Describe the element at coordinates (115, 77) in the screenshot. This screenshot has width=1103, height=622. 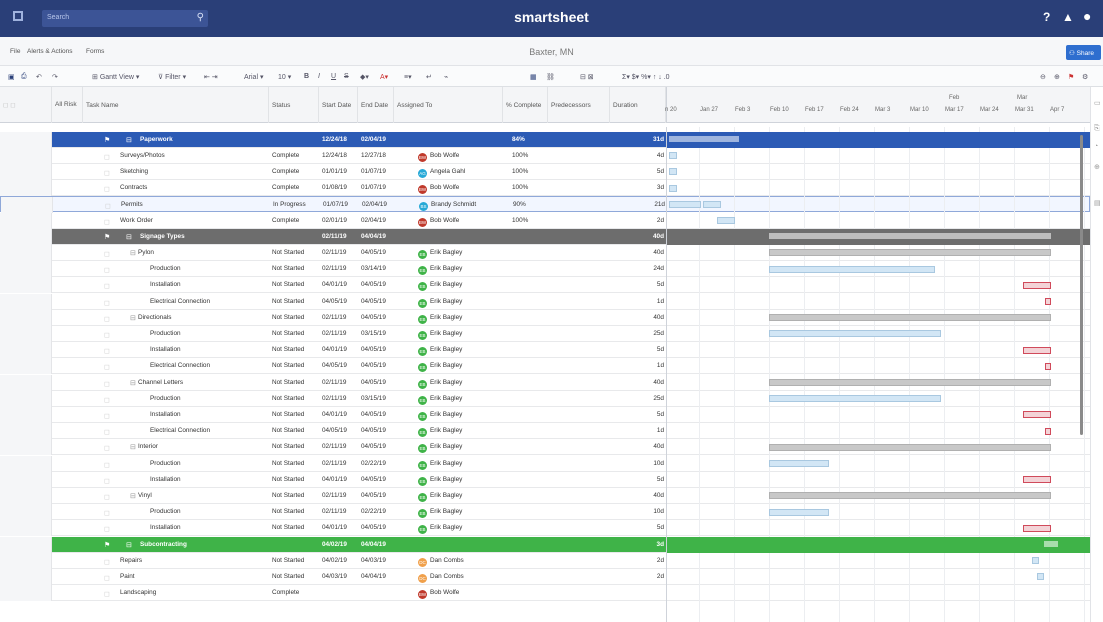
I see `gantt-view-button: ⊞ Gantt View ▾` at that location.